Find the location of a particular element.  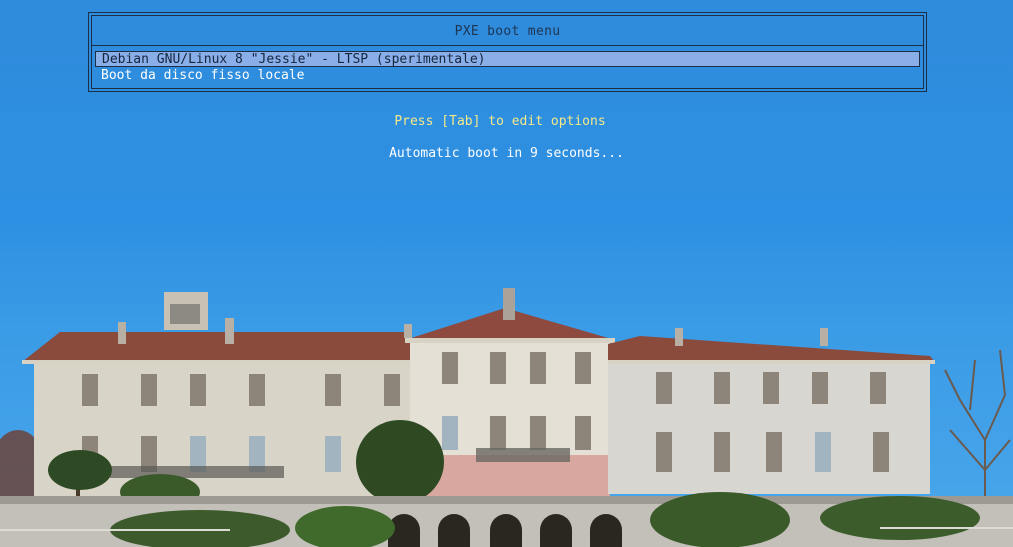

menu-divider is located at coordinates (507, 45).